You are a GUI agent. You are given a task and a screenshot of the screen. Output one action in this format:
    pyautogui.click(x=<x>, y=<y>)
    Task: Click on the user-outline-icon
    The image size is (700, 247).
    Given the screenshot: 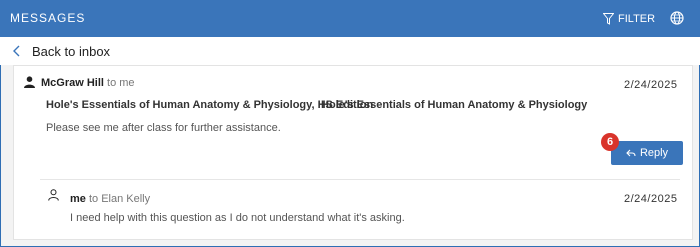 What is the action you would take?
    pyautogui.click(x=53, y=195)
    